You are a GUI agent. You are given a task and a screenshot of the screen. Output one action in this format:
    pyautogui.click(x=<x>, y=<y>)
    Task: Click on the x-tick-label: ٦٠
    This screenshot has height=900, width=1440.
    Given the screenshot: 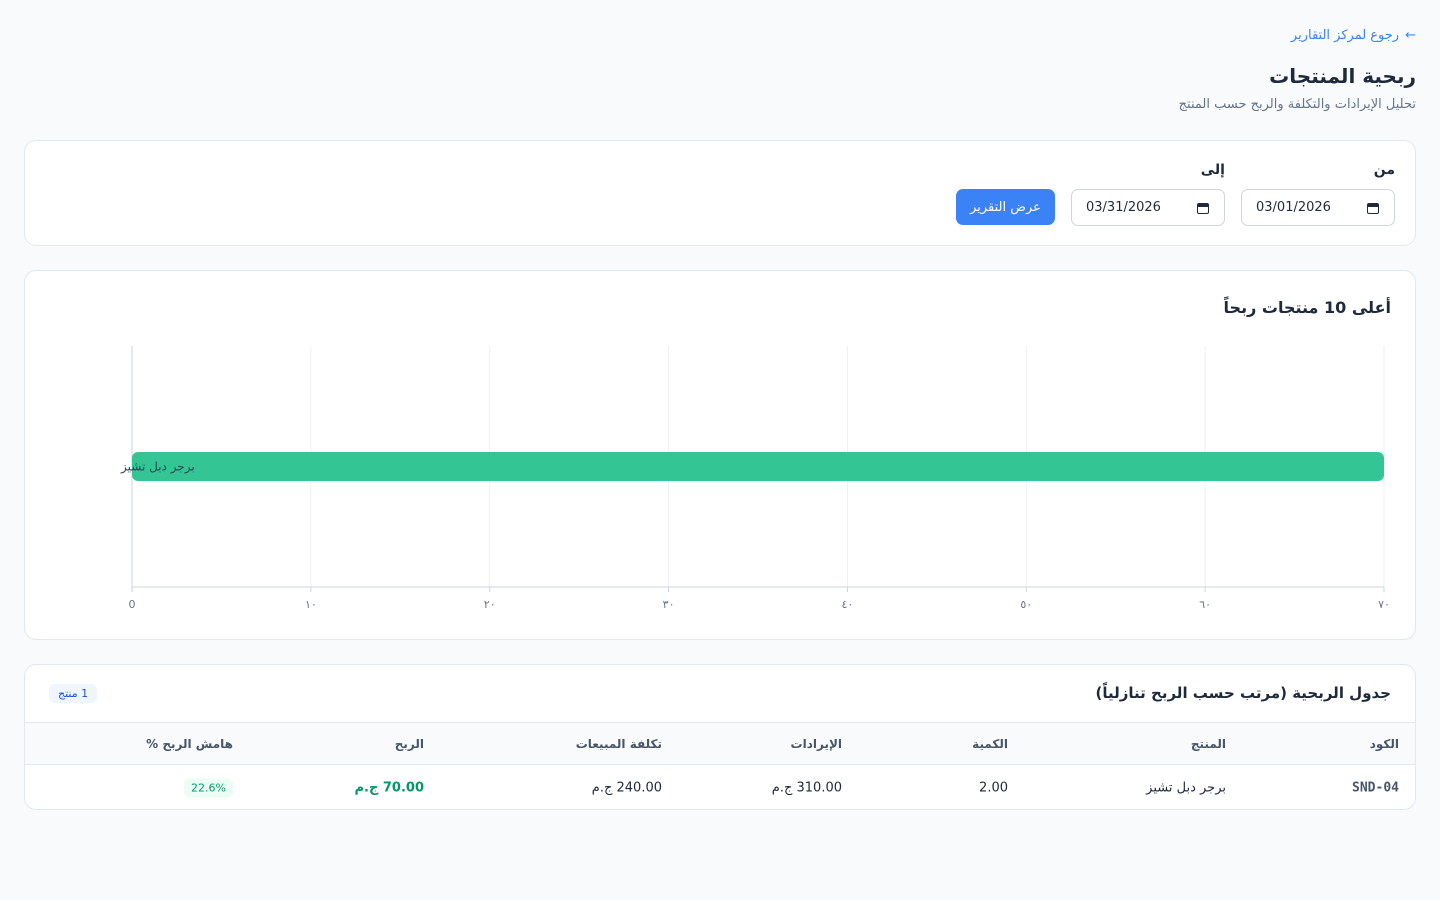 What is the action you would take?
    pyautogui.click(x=1205, y=604)
    